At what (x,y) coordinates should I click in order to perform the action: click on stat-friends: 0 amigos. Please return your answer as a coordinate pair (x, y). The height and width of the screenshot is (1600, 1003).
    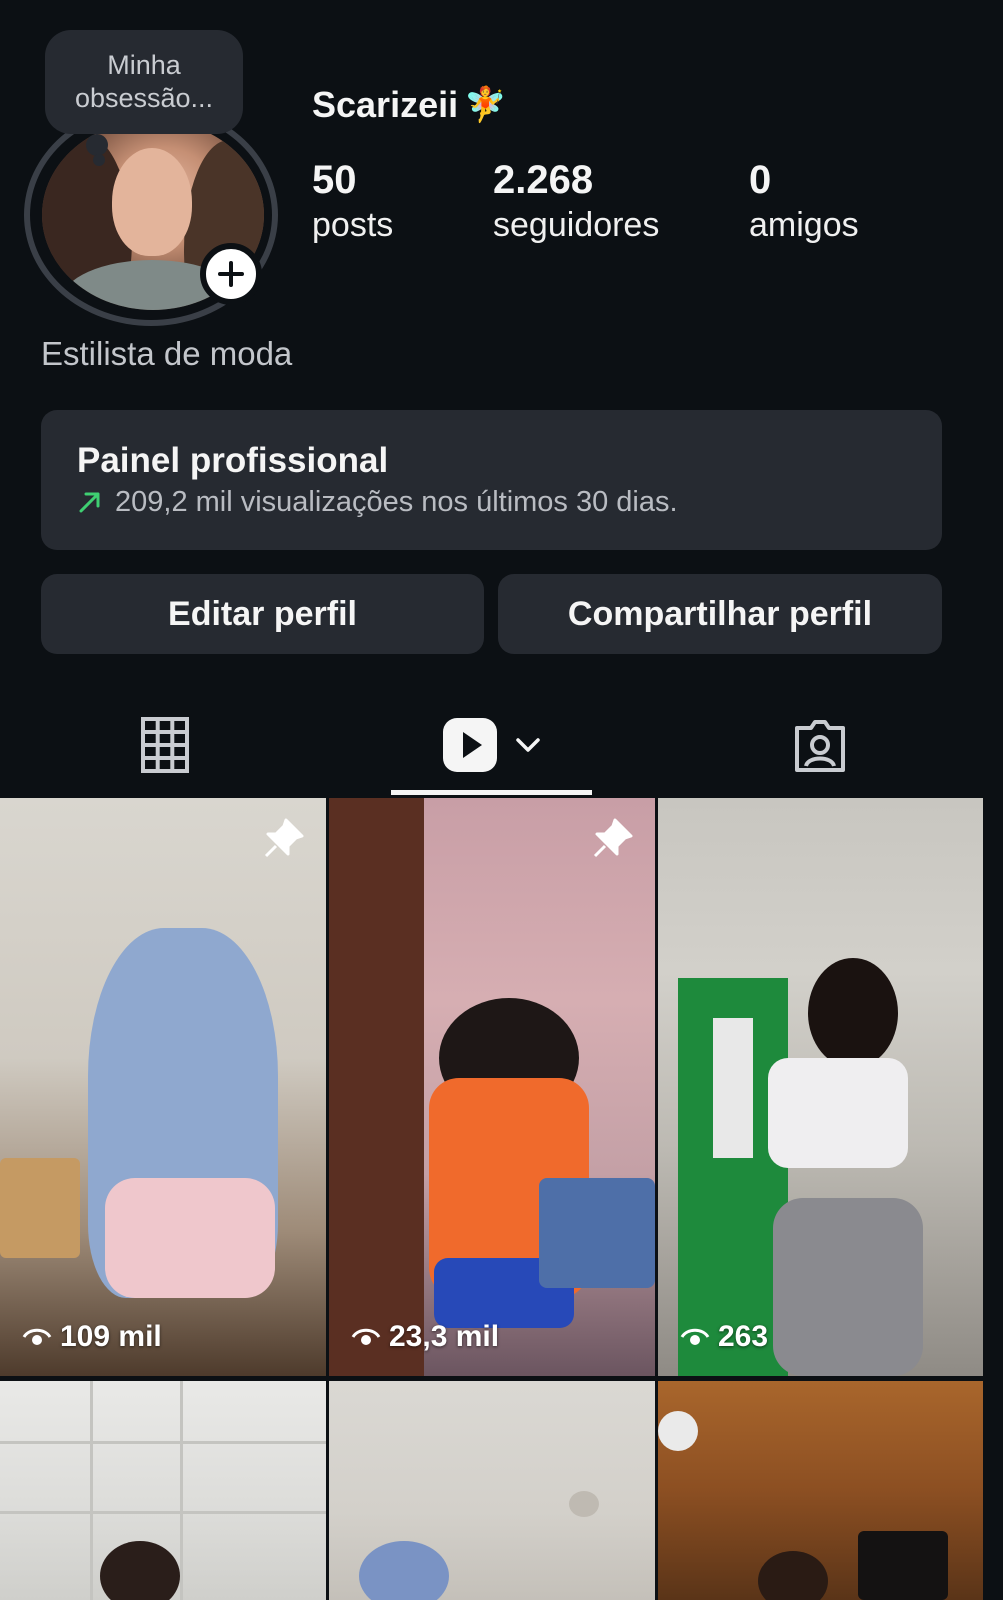
    Looking at the image, I should click on (804, 203).